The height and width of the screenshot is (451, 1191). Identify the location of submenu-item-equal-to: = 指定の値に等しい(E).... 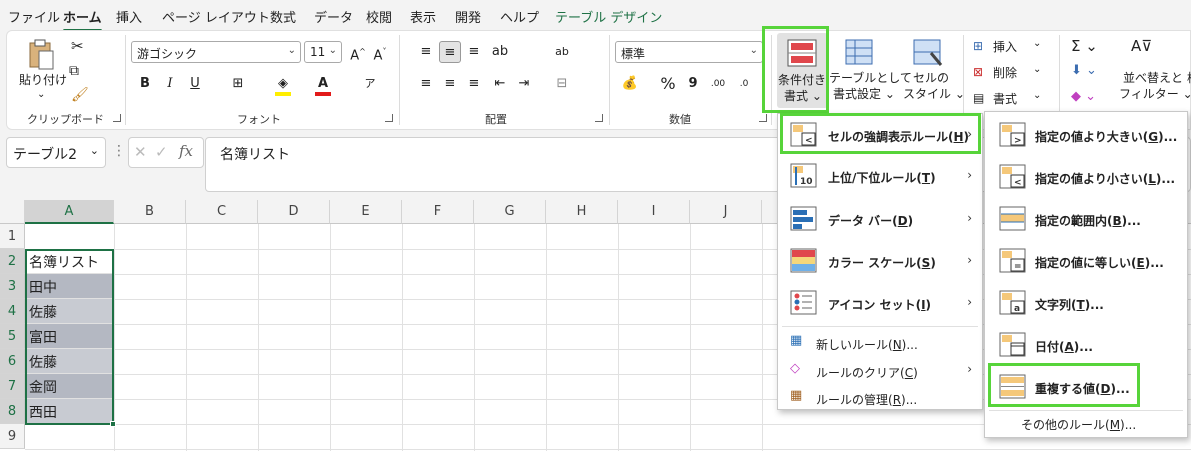
(1086, 259).